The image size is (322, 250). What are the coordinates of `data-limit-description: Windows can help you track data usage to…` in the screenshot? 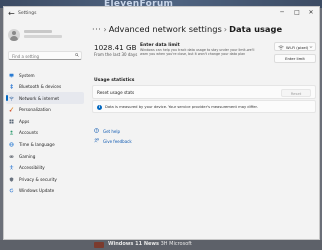 It's located at (197, 52).